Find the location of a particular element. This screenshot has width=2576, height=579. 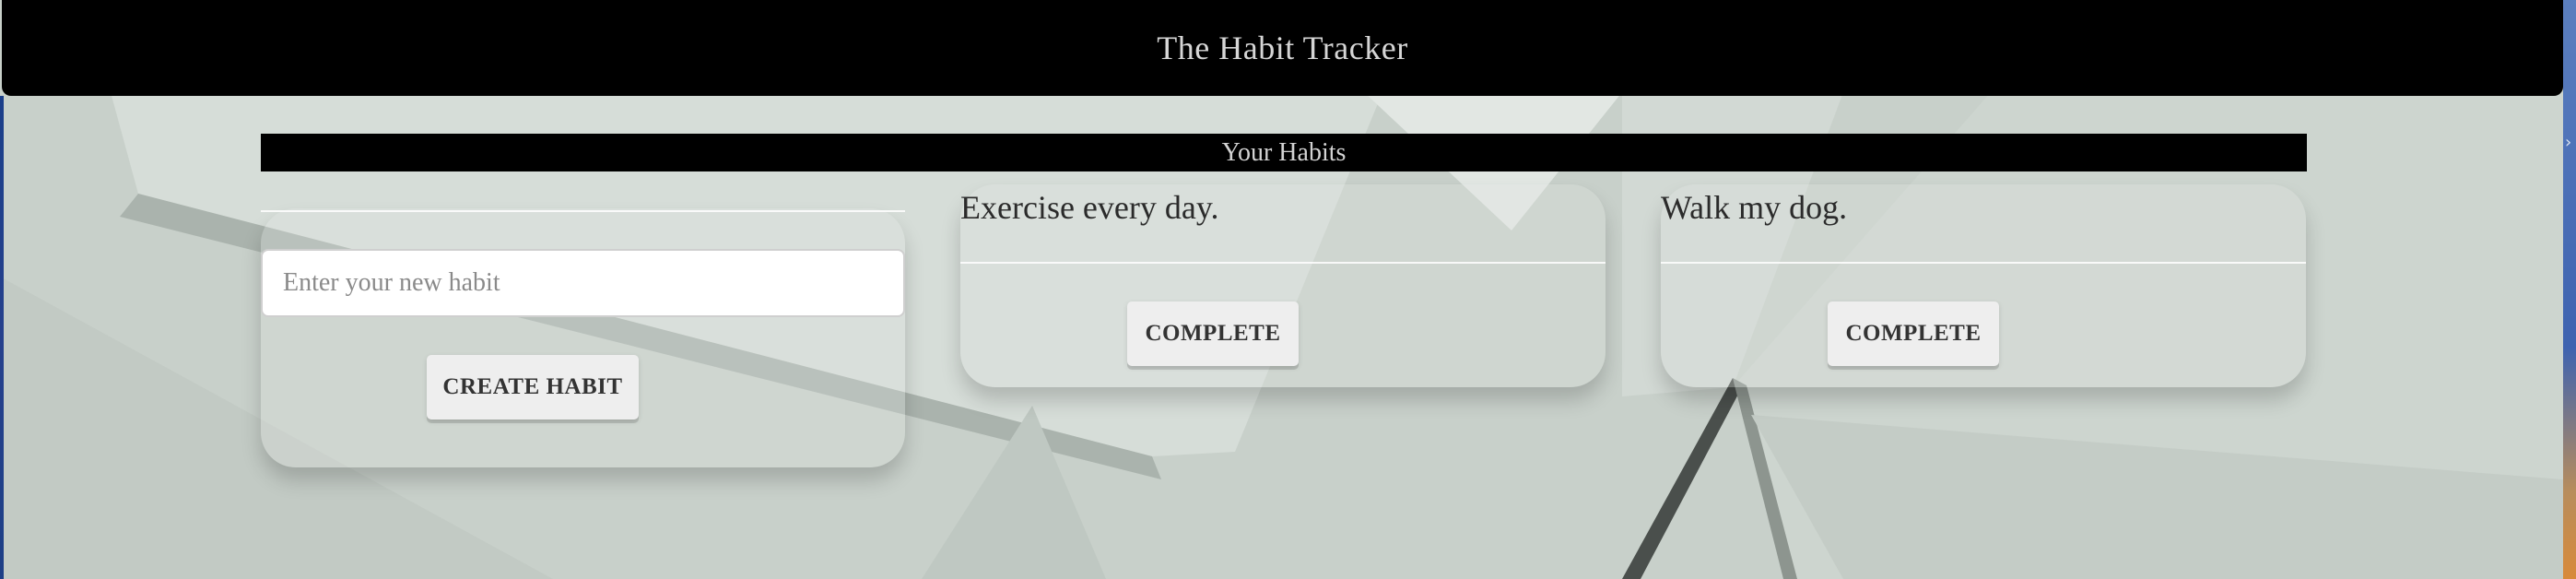

desktop-background-strip: › is located at coordinates (2569, 289).